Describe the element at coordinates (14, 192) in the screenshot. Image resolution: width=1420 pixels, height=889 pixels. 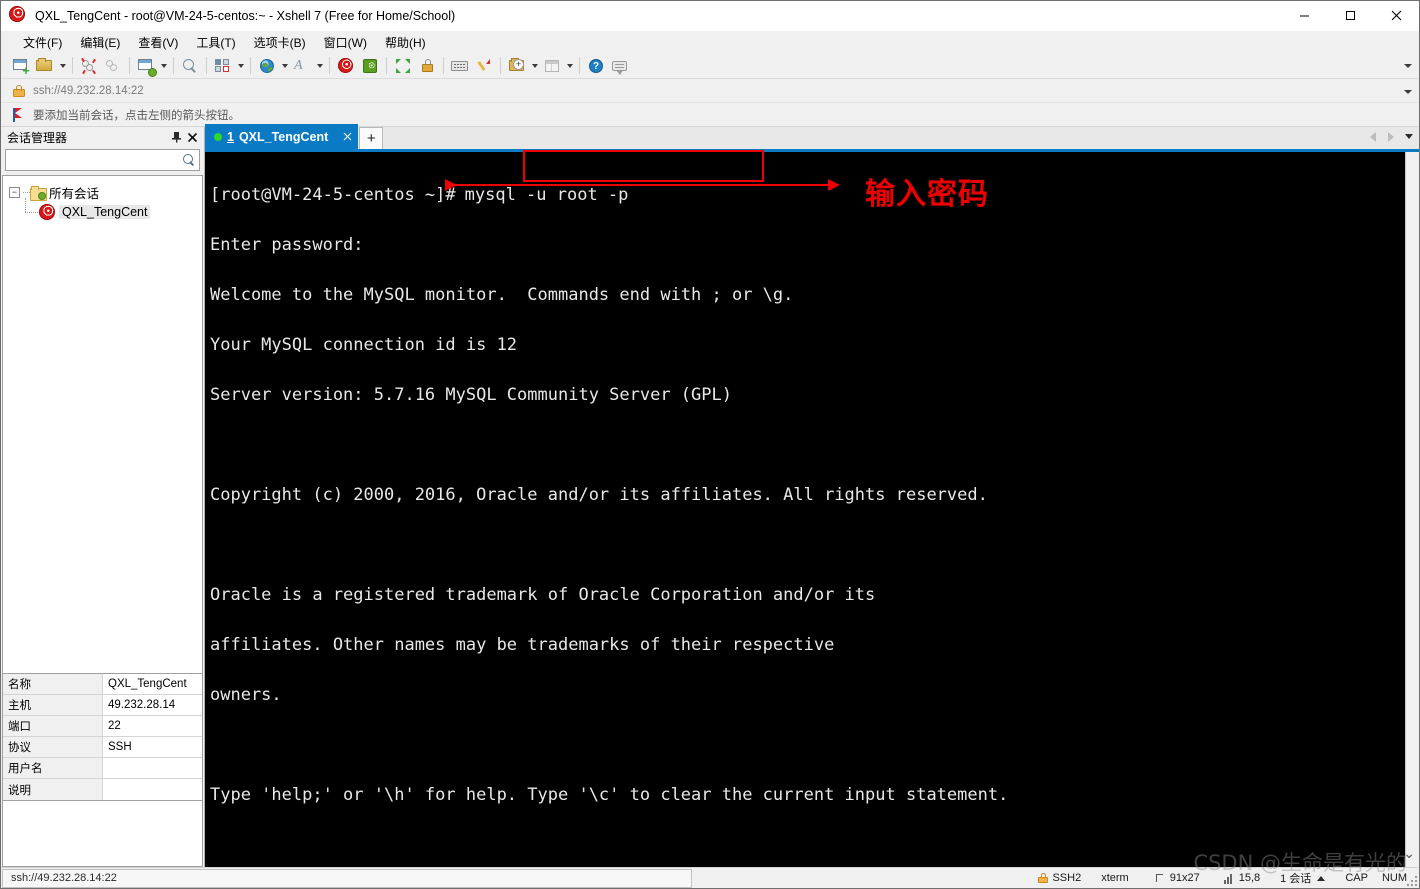
I see `tree-collapse-toggle: −` at that location.